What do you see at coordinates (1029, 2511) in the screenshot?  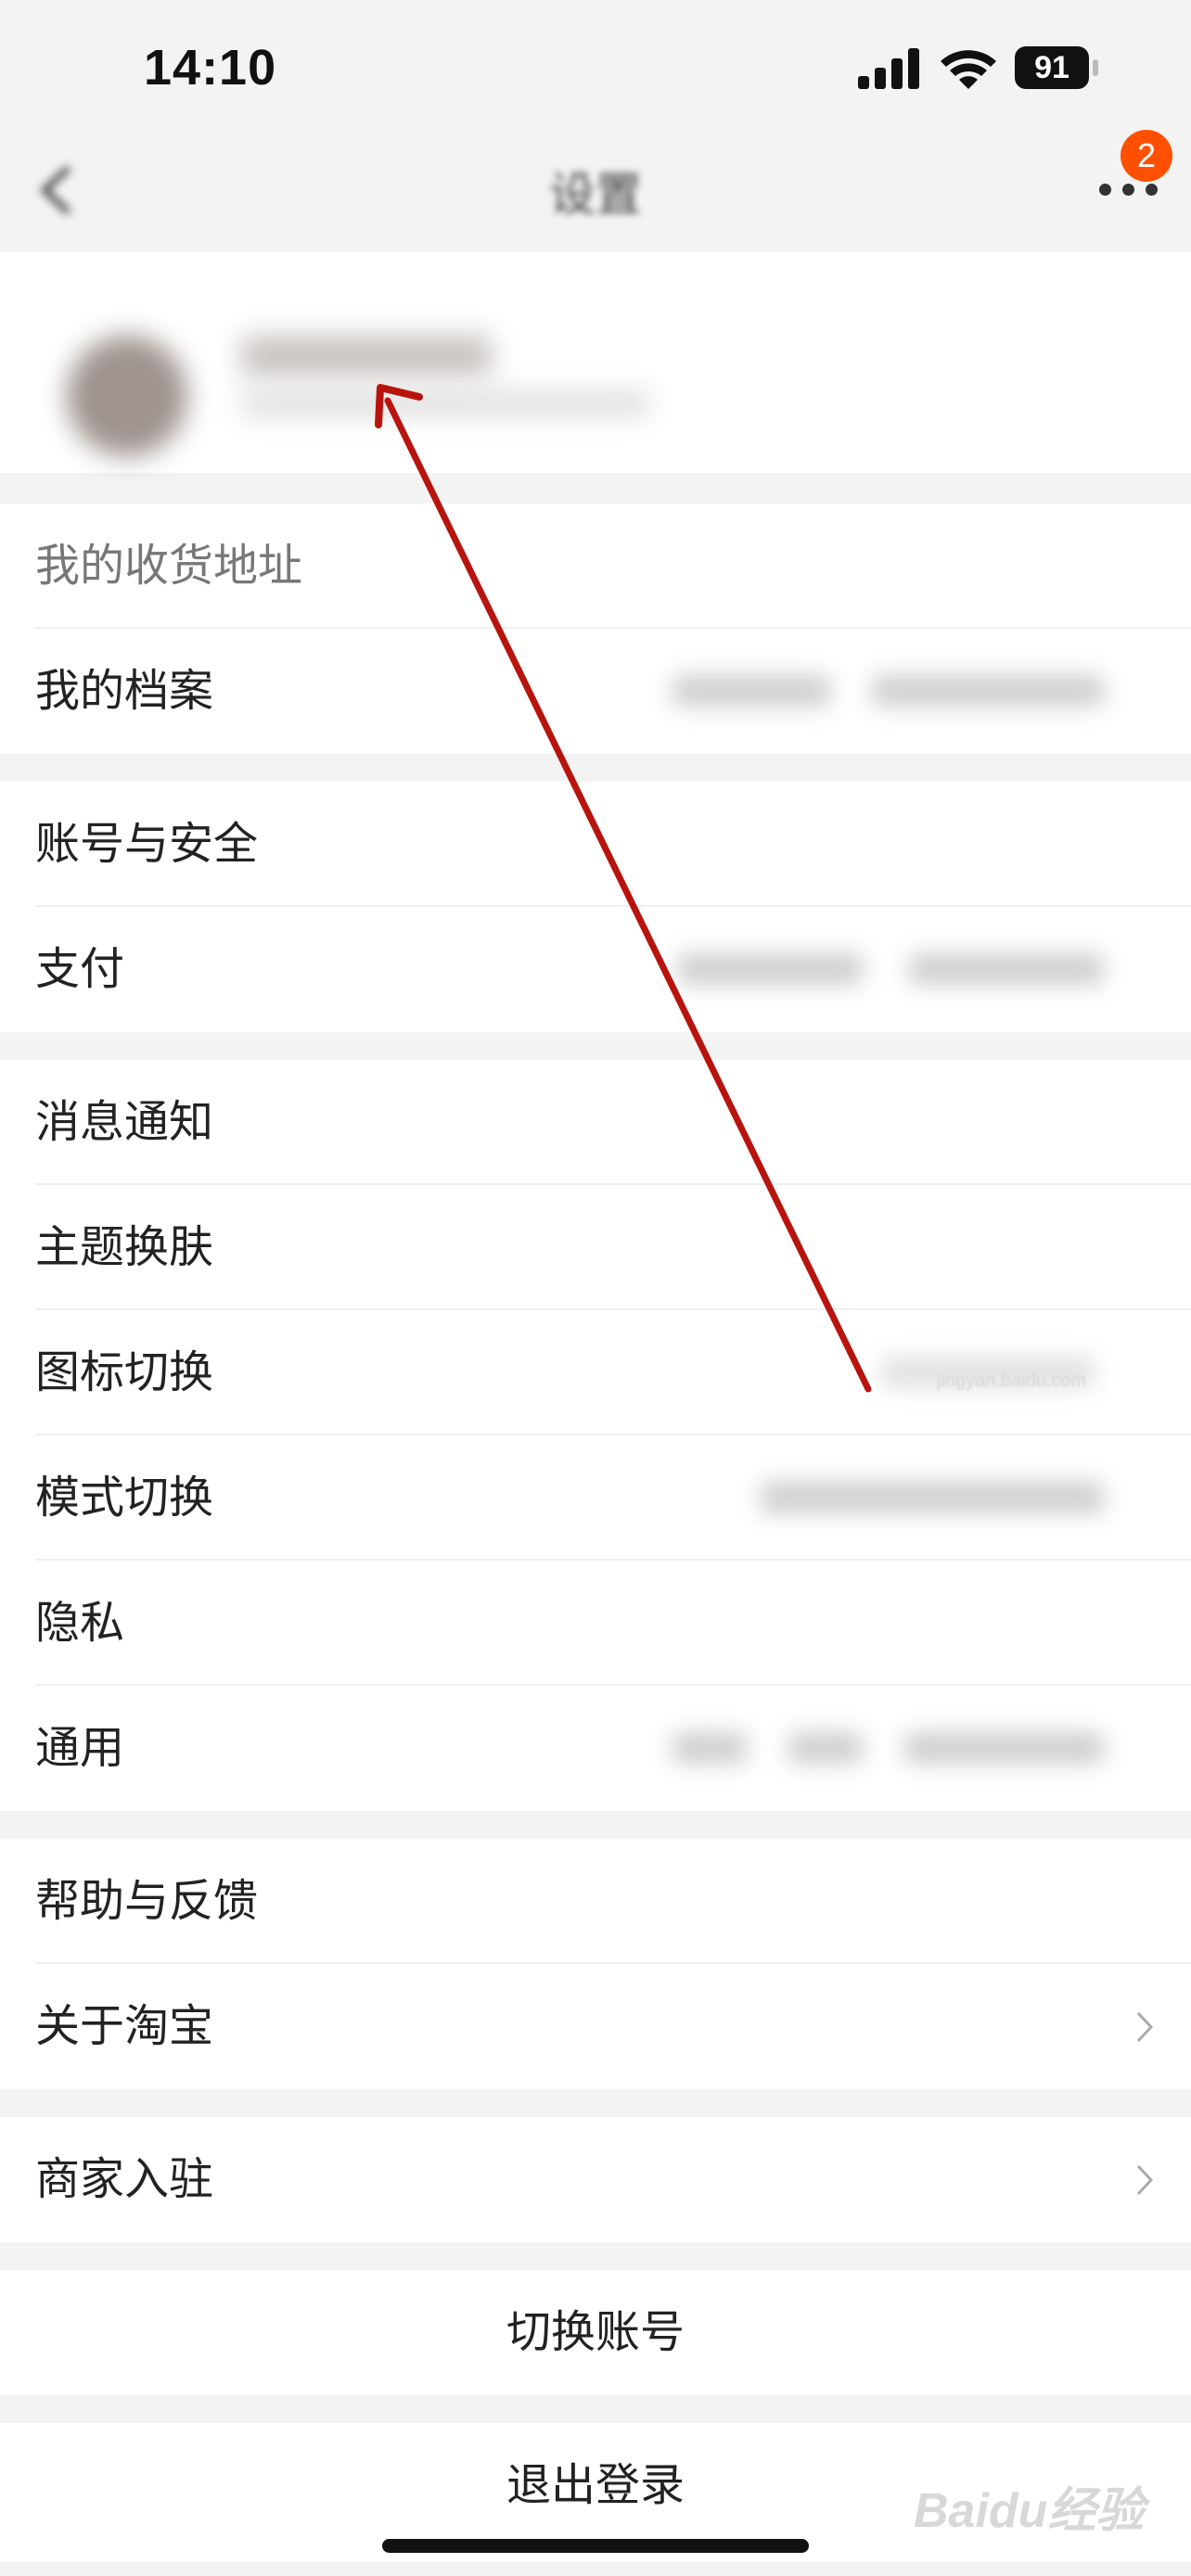 I see `watermark-logo: Baidu经验` at bounding box center [1029, 2511].